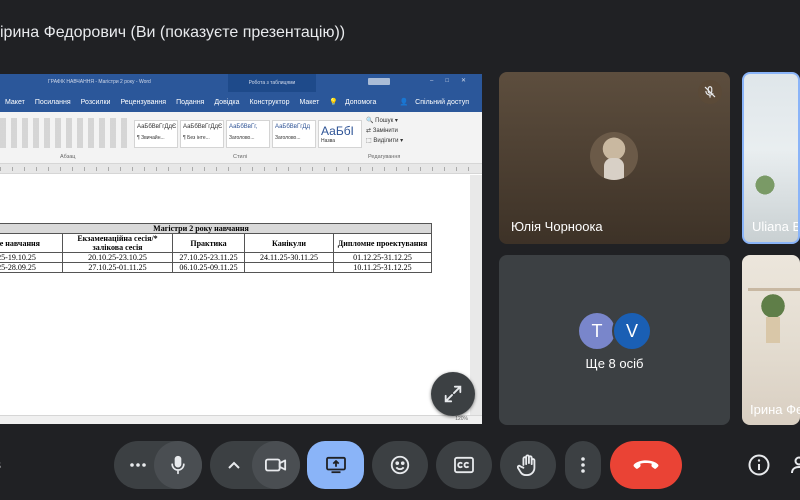  I want to click on info-icon, so click(759, 465).